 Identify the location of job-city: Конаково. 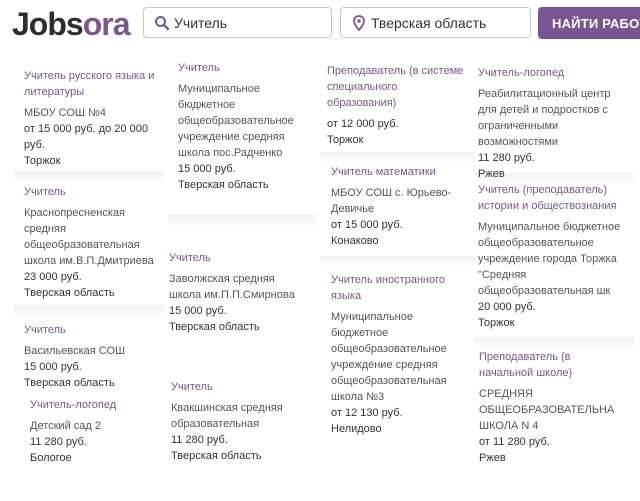
(355, 241).